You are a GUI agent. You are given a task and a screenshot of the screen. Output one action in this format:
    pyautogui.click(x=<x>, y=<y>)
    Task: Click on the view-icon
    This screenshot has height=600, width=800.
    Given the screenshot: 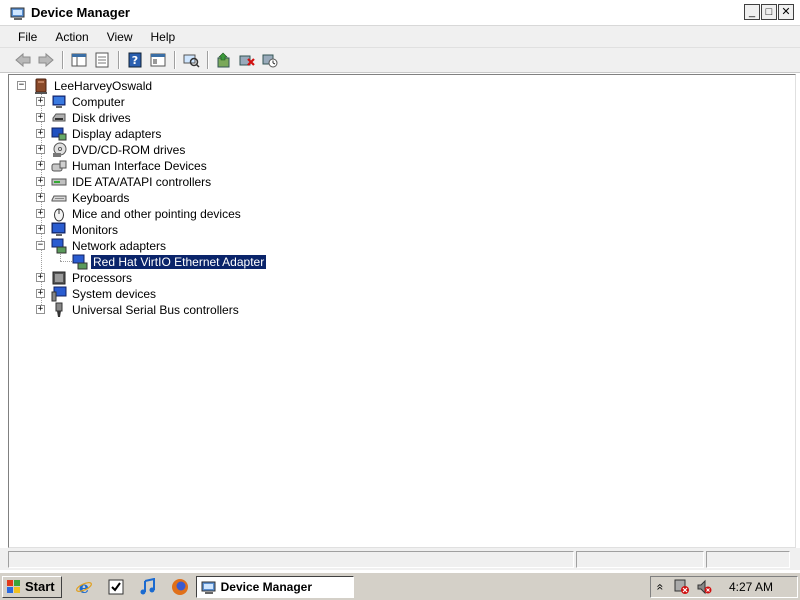 What is the action you would take?
    pyautogui.click(x=158, y=60)
    